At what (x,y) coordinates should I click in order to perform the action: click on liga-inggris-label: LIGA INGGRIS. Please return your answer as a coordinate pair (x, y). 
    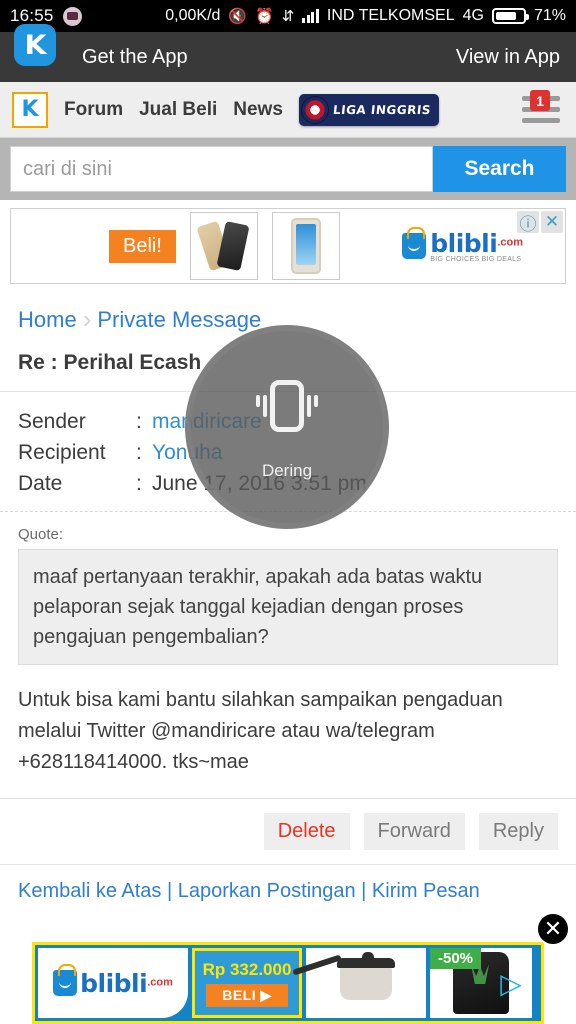
    Looking at the image, I should click on (382, 109).